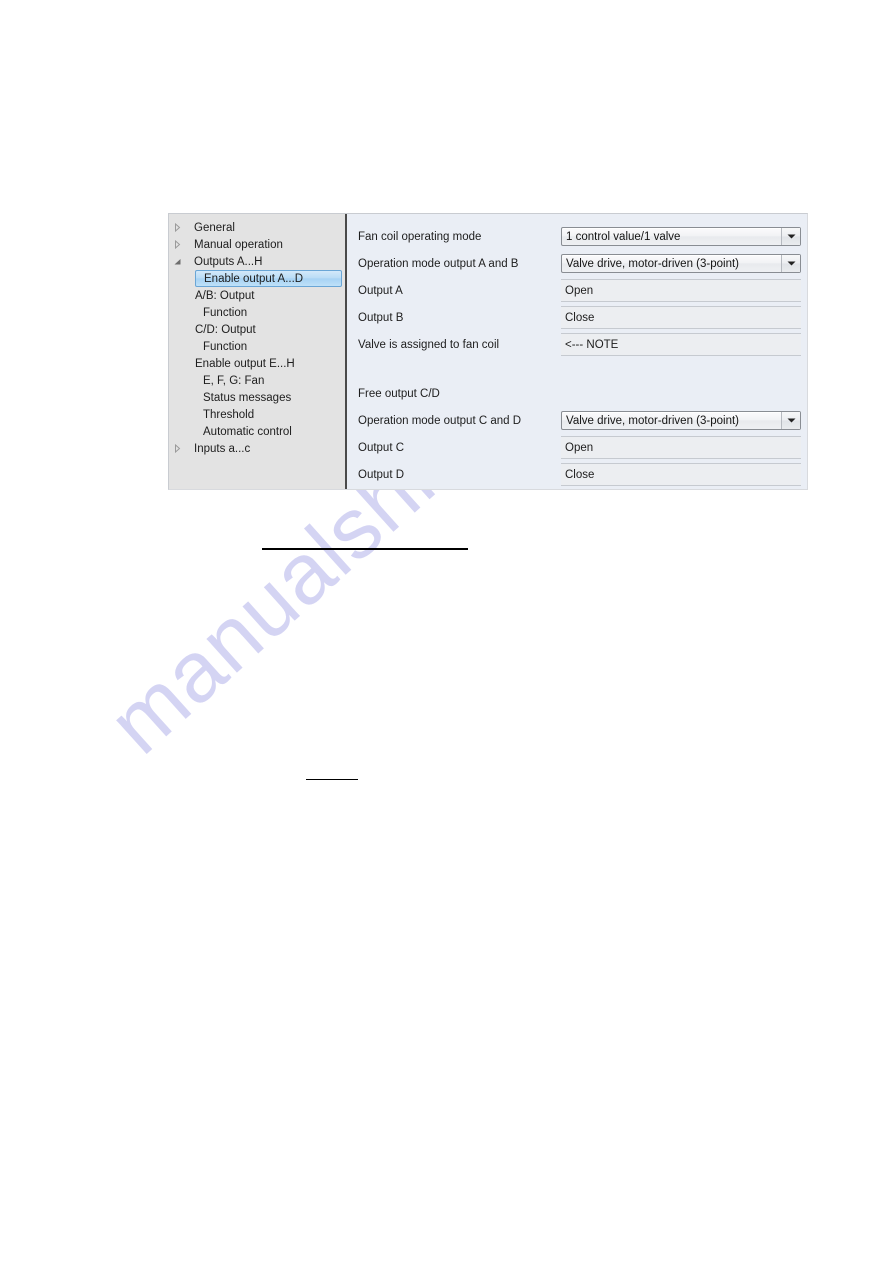 Image resolution: width=893 pixels, height=1263 pixels. I want to click on dropdown-operation-mode-ab: Valve drive, motor-driven (3-point), so click(681, 263).